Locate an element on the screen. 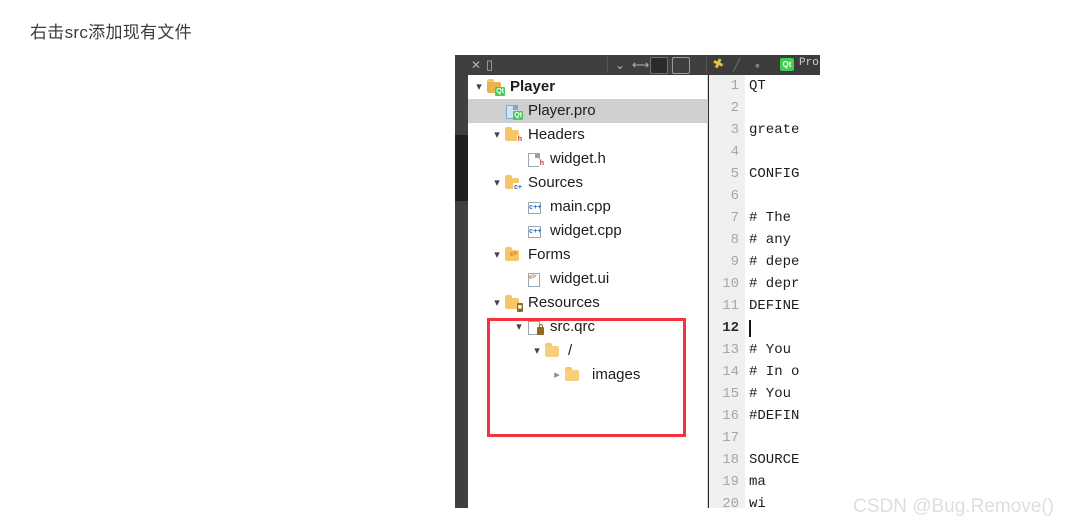 This screenshot has width=1068, height=524. line-number: 1 is located at coordinates (734, 86).